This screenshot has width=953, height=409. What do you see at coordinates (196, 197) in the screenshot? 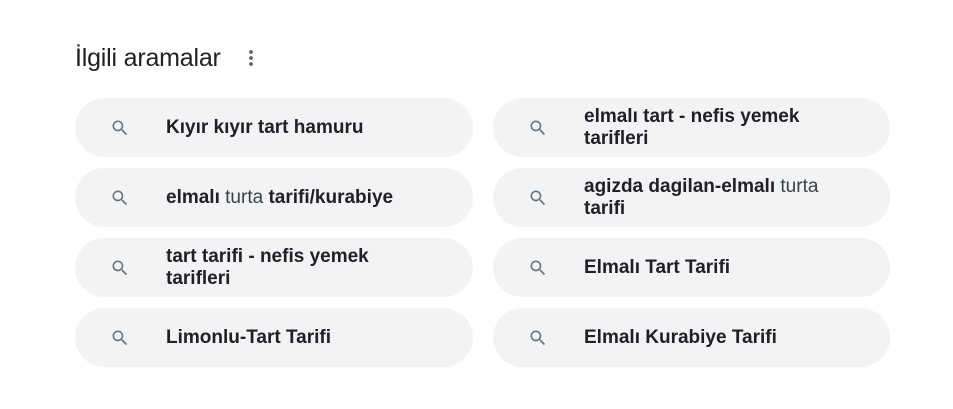
I see `label-bold-text: elmalı` at bounding box center [196, 197].